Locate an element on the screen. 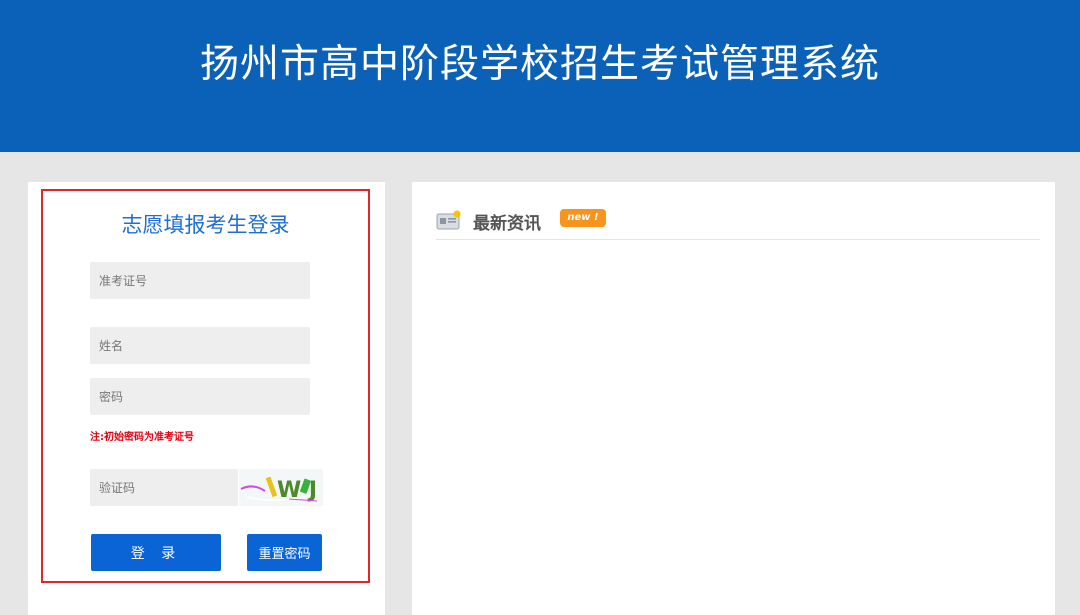 Image resolution: width=1080 pixels, height=615 pixels. name-input is located at coordinates (200, 345).